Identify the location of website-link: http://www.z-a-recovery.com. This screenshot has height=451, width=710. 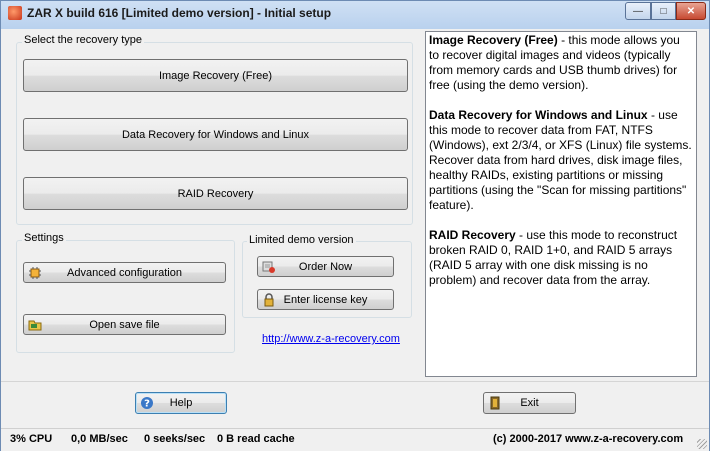
(331, 339).